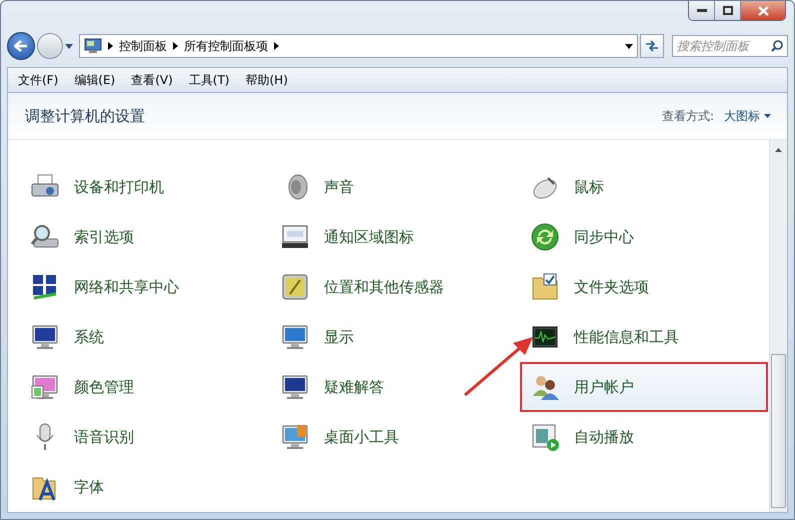 The width and height of the screenshot is (795, 520). I want to click on control-panel-item: 声音, so click(395, 187).